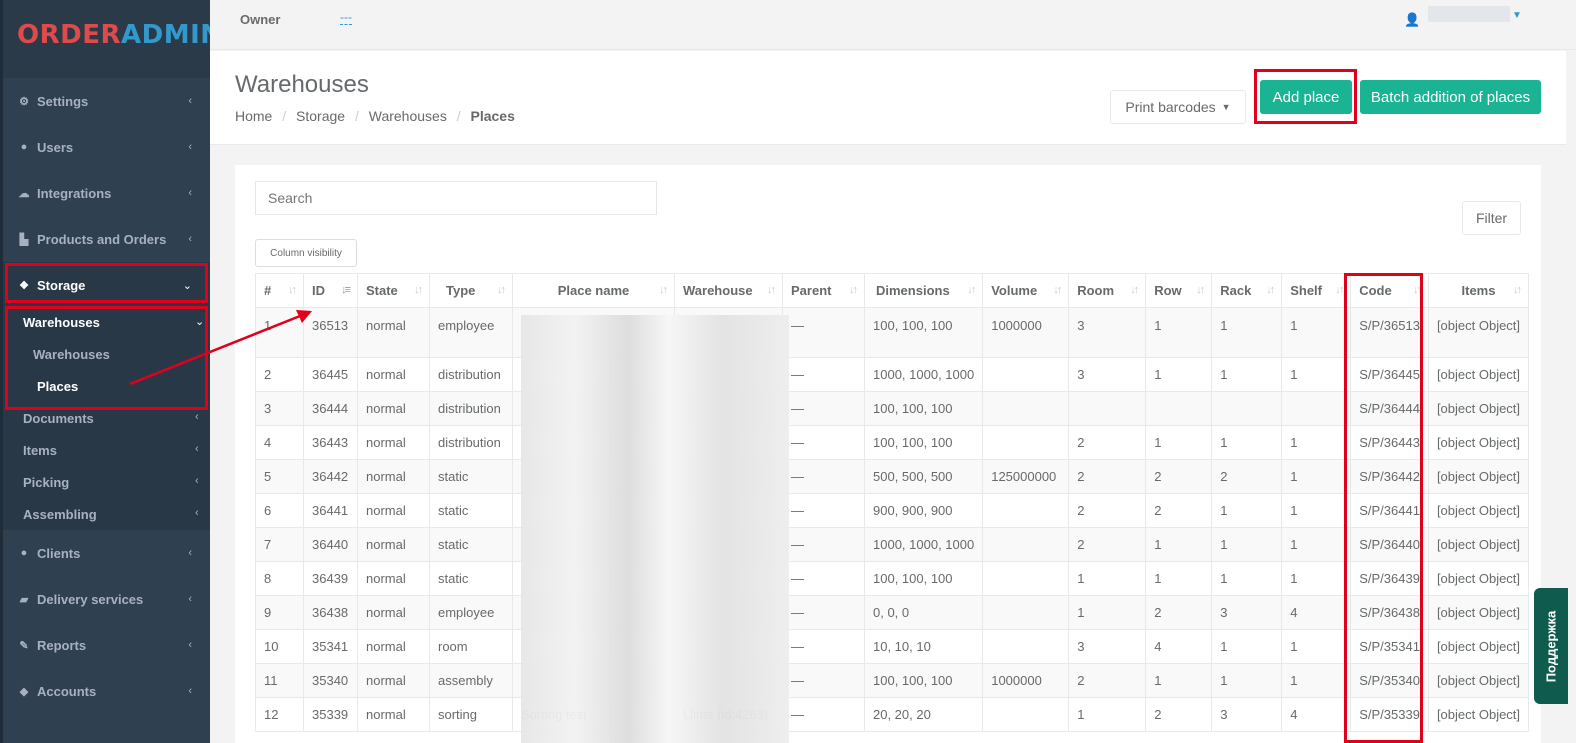  I want to click on support-tab: Поддержка, so click(1551, 646).